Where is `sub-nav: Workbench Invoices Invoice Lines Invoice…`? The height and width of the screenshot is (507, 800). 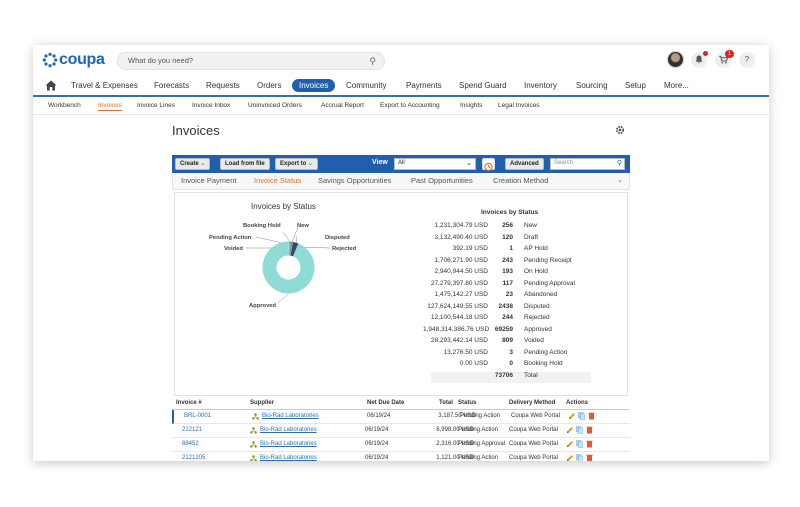 sub-nav: Workbench Invoices Invoice Lines Invoice… is located at coordinates (401, 107).